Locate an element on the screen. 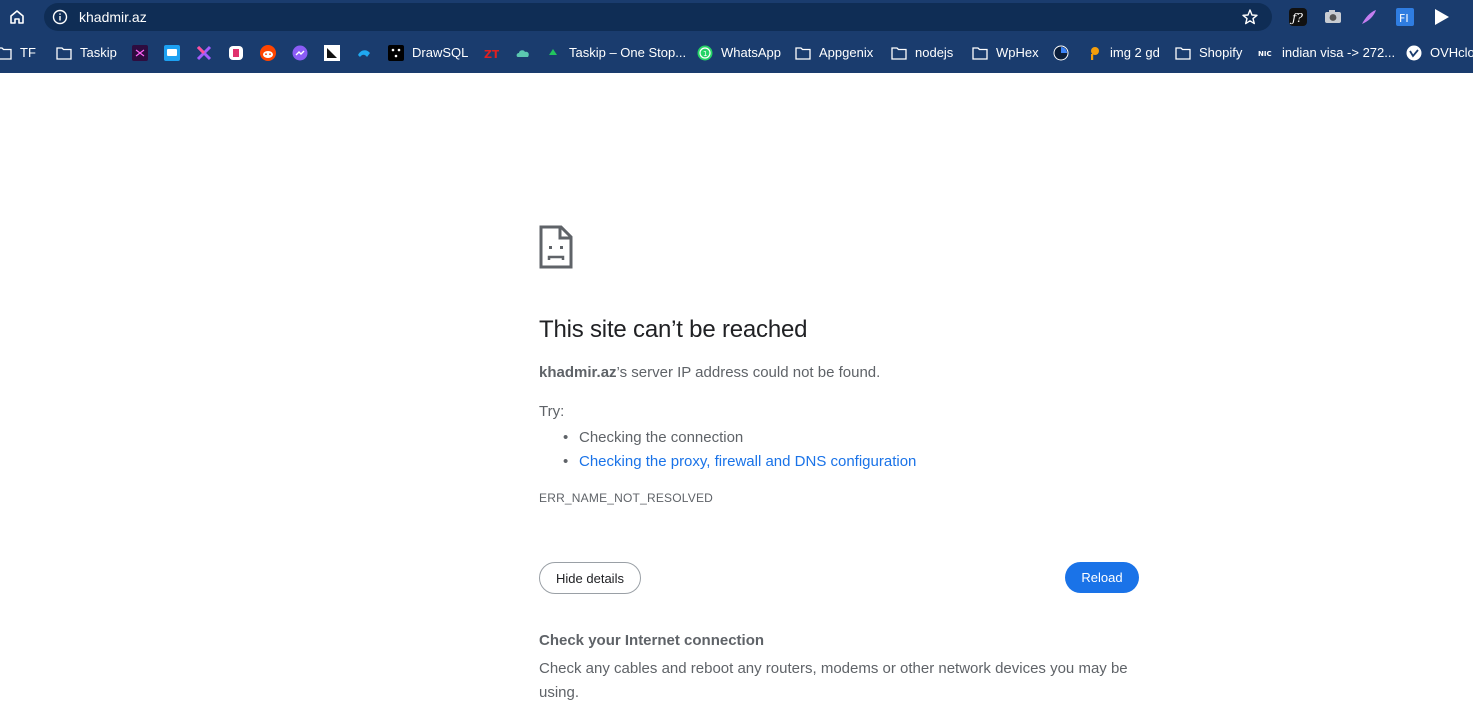 The height and width of the screenshot is (715, 1473). reddit-icon is located at coordinates (268, 53).